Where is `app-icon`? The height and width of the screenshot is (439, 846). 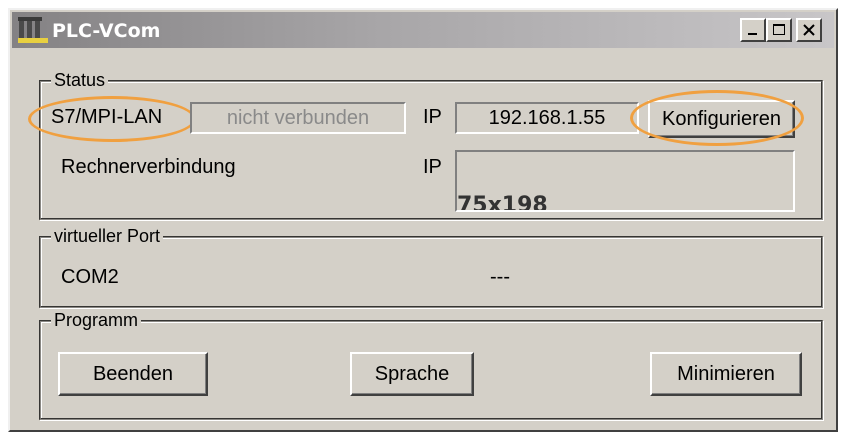
app-icon is located at coordinates (33, 30).